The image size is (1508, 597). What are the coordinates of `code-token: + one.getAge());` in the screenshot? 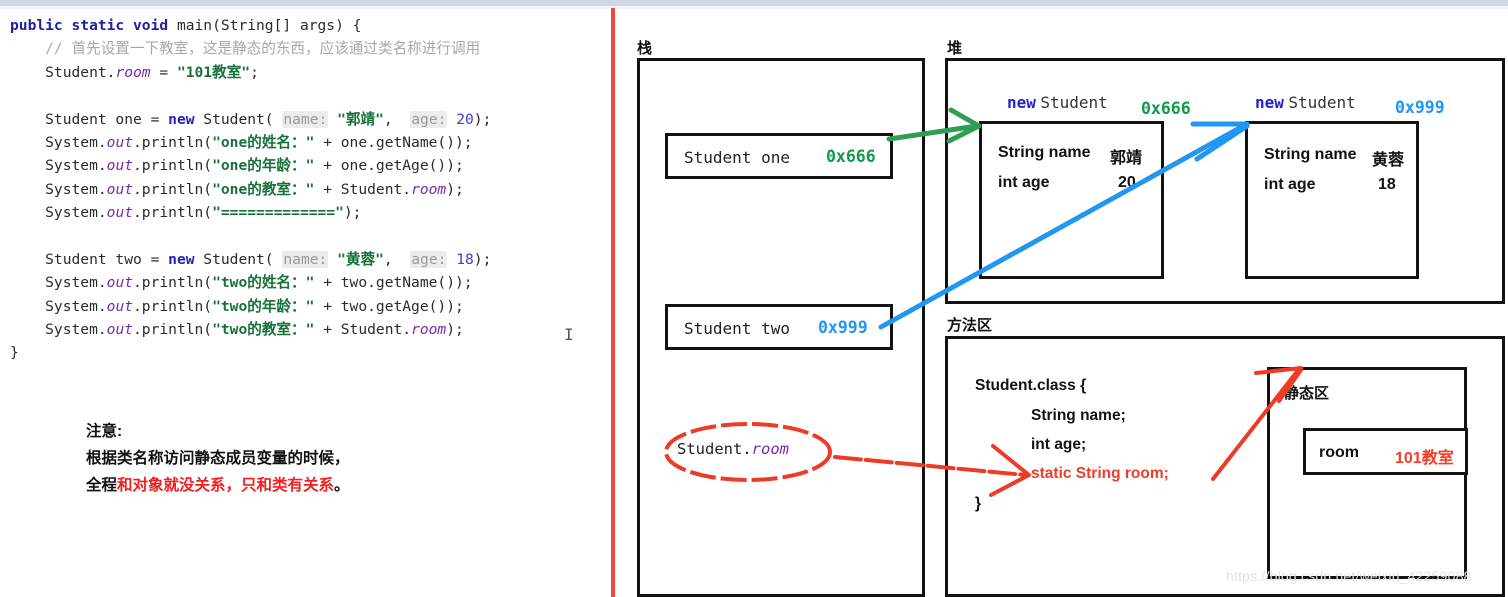 It's located at (389, 166).